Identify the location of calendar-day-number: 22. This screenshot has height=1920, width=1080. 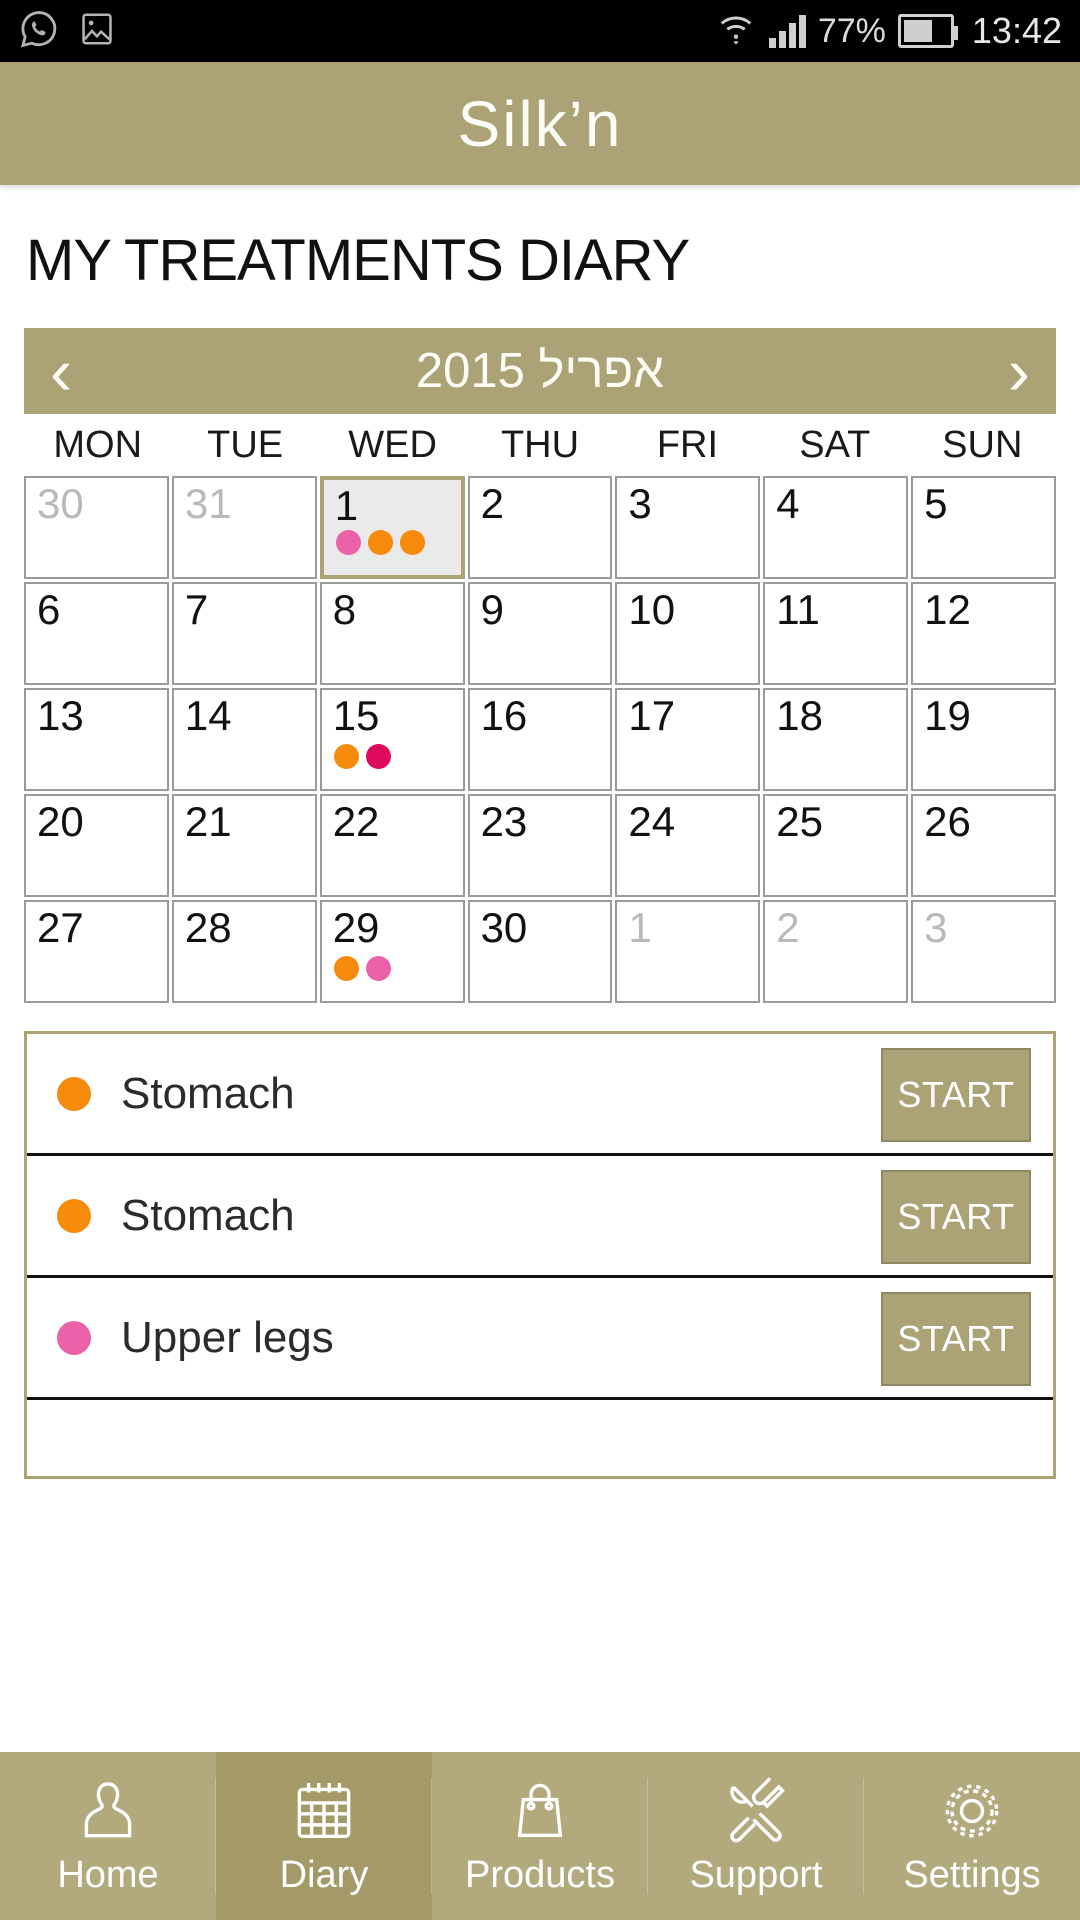
(356, 821).